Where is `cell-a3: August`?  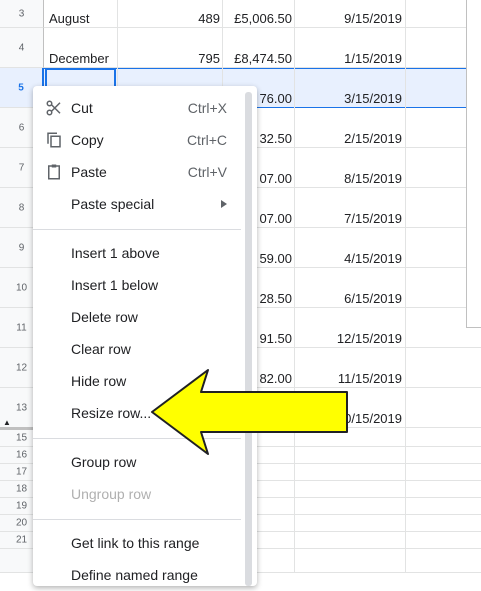 cell-a3: August is located at coordinates (82, 18).